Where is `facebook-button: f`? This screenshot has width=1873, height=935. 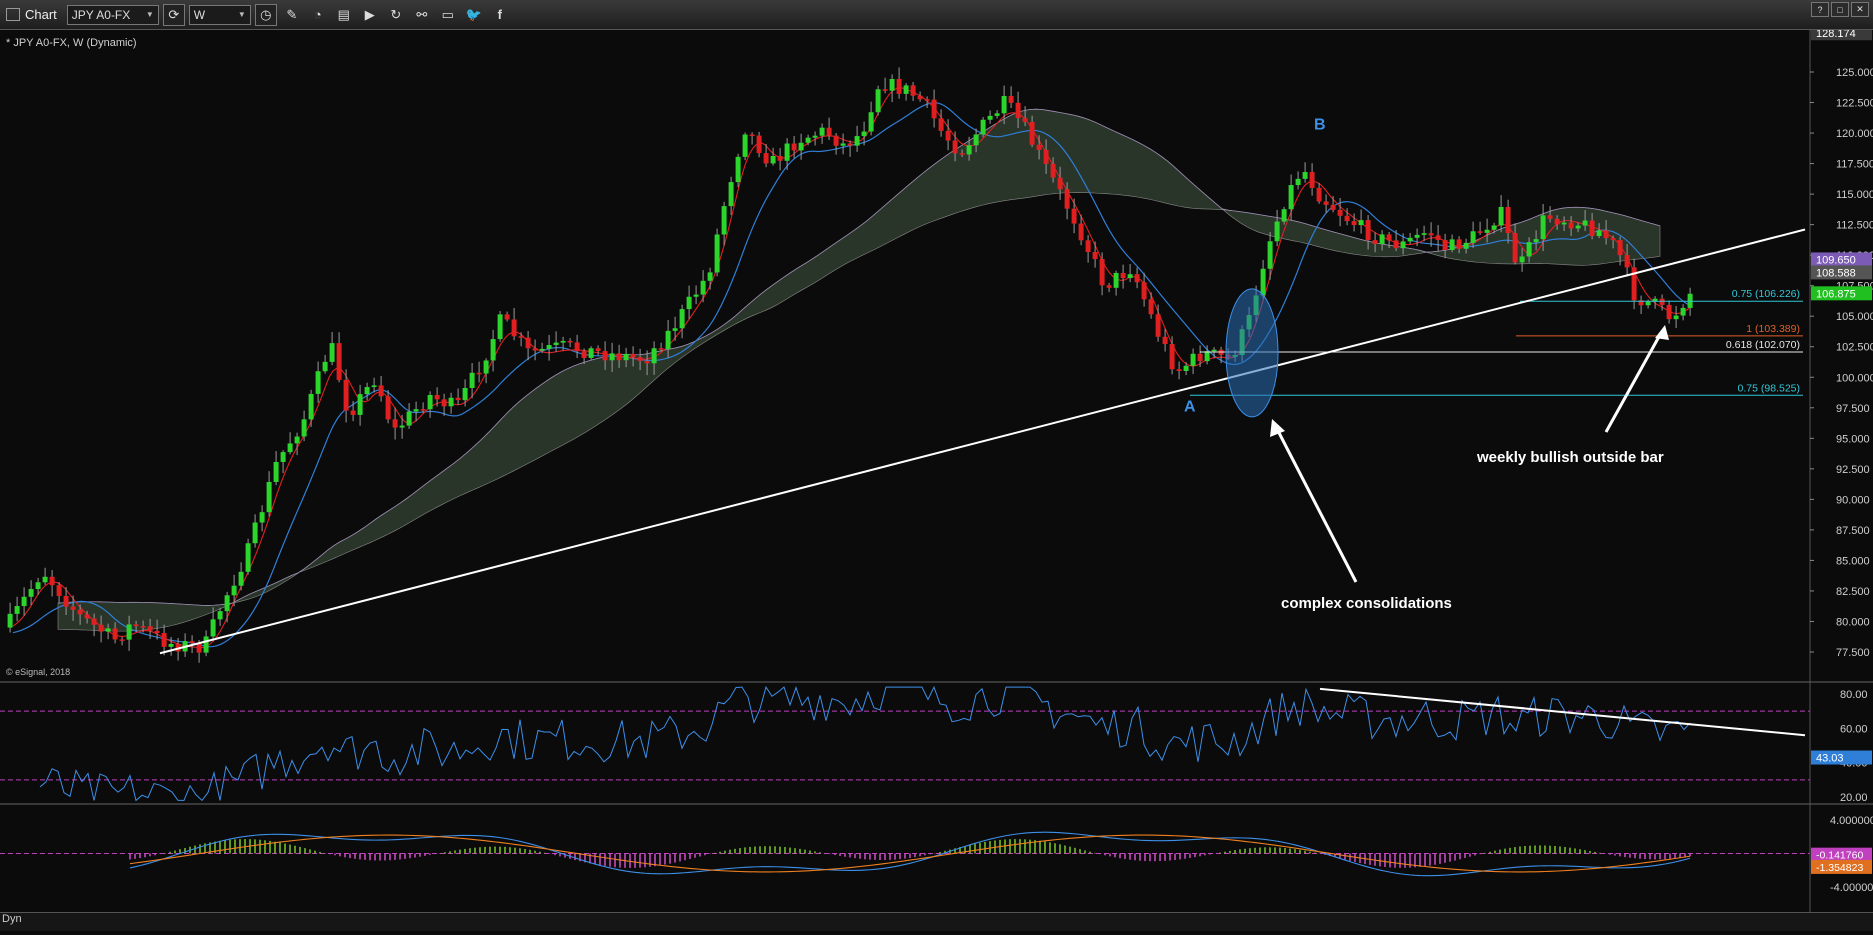 facebook-button: f is located at coordinates (500, 15).